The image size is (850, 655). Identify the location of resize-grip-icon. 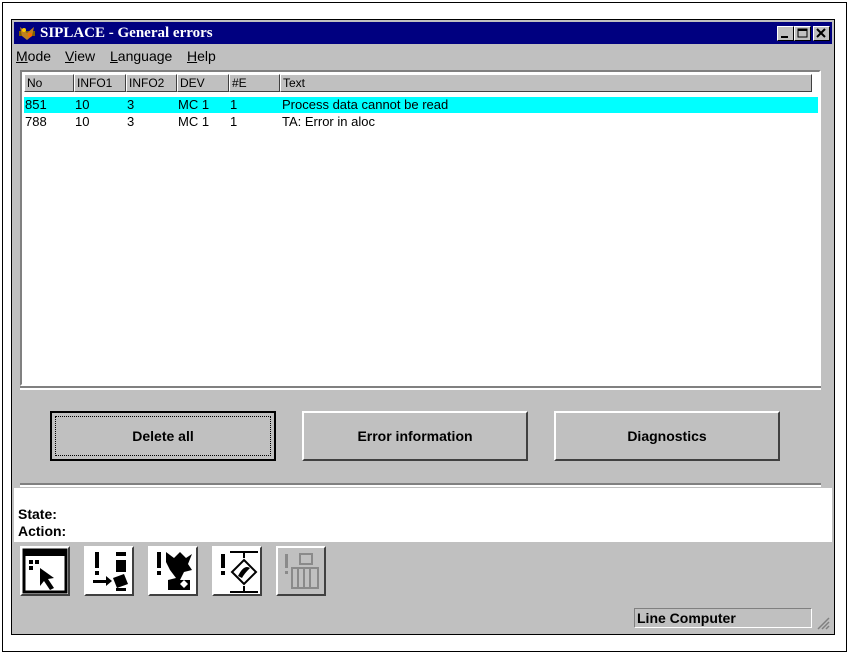
(823, 623).